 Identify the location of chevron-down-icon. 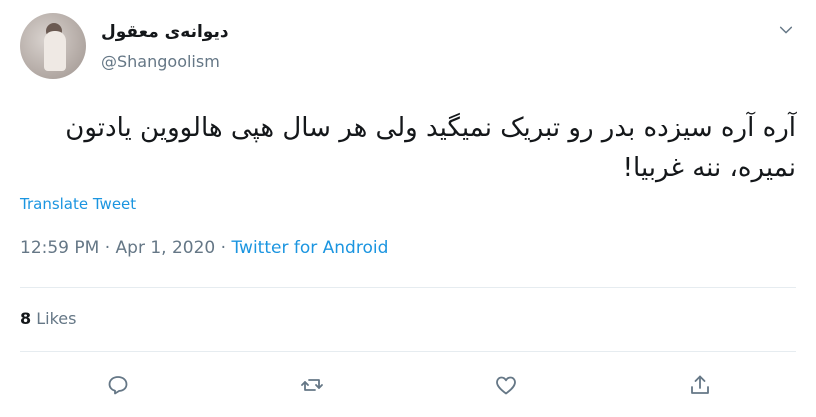
(786, 30).